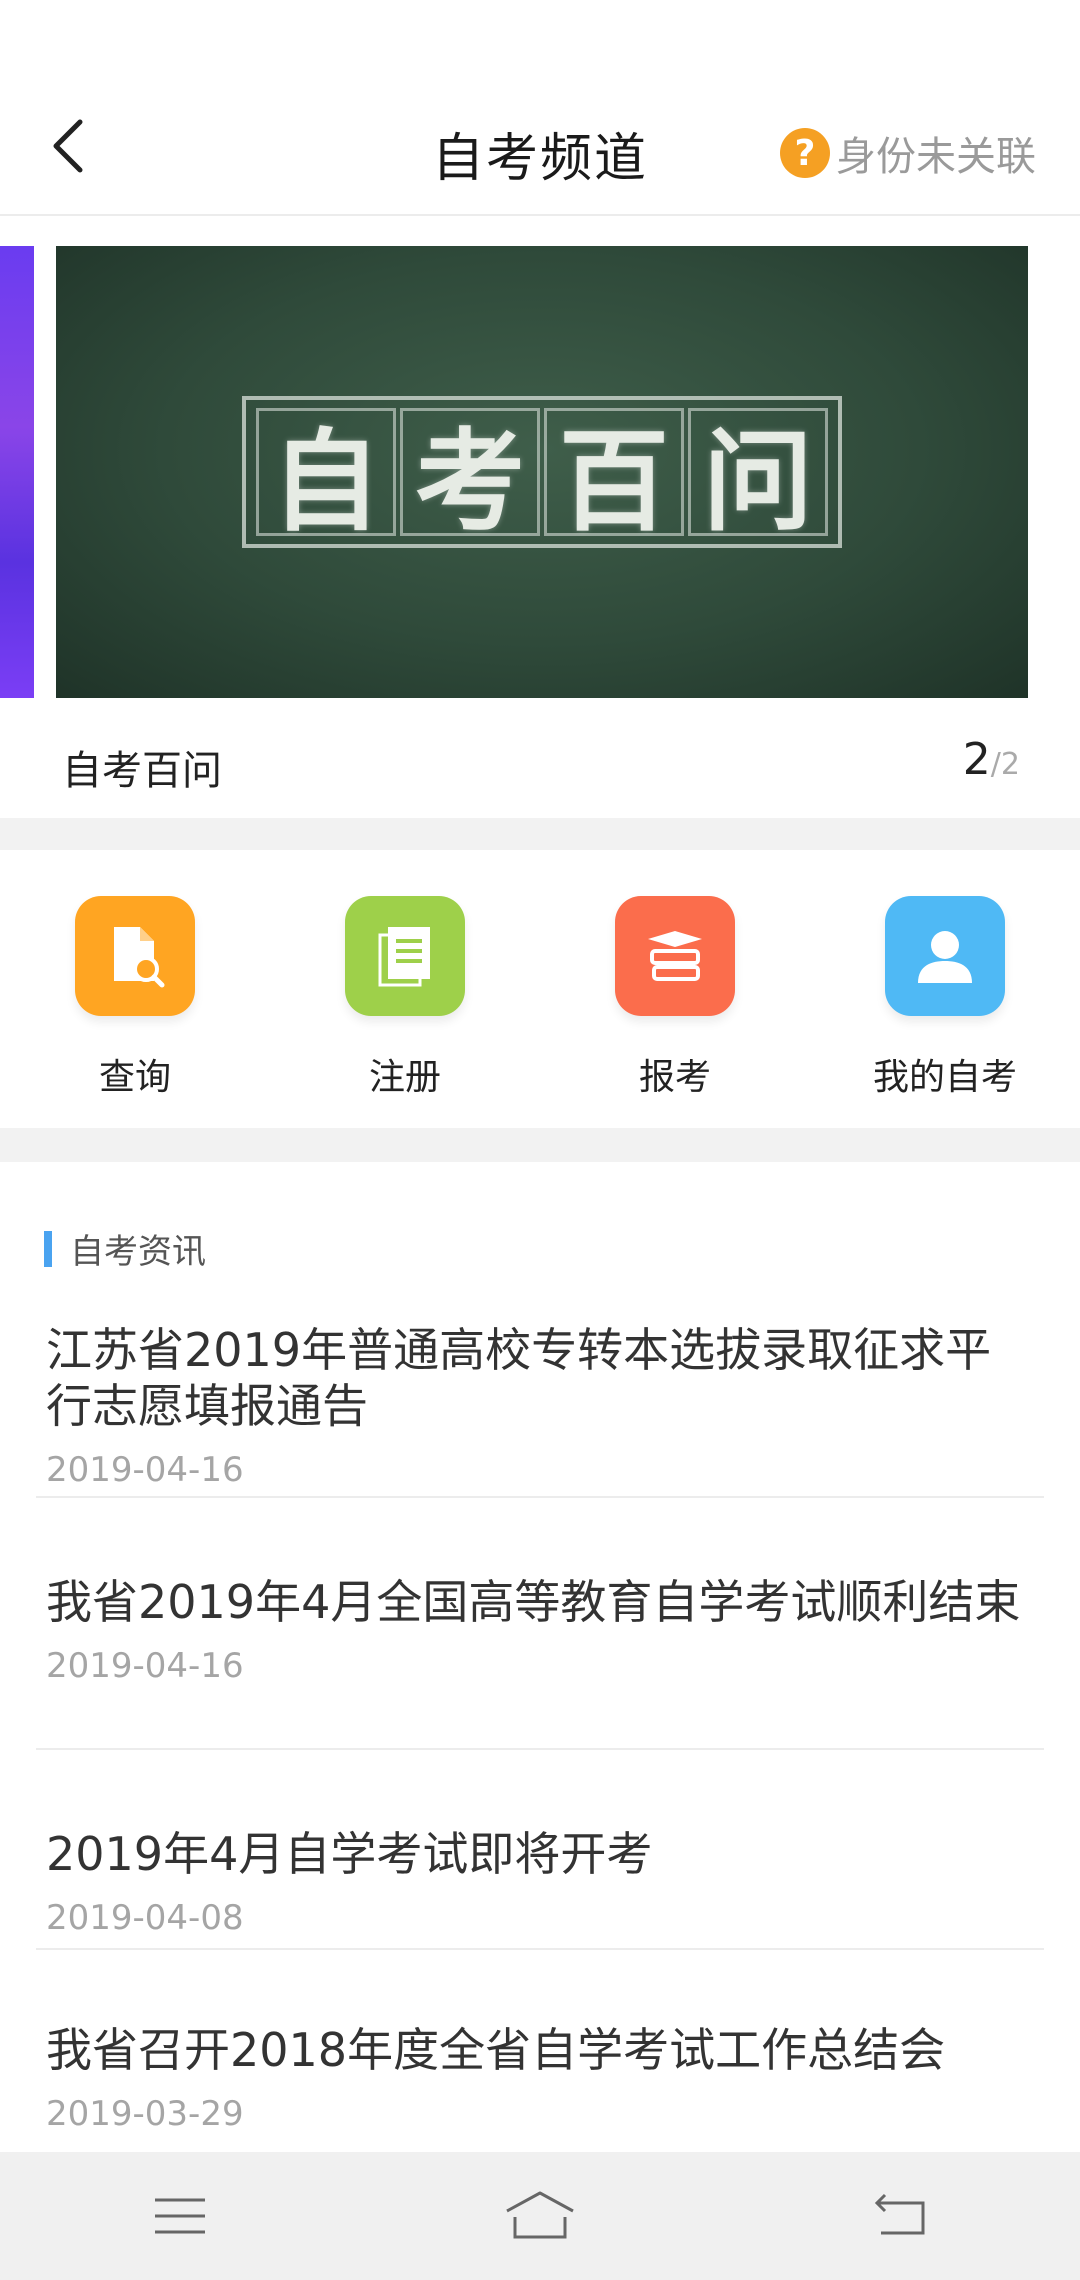  Describe the element at coordinates (17, 472) in the screenshot. I see `banner-previous-slide` at that location.